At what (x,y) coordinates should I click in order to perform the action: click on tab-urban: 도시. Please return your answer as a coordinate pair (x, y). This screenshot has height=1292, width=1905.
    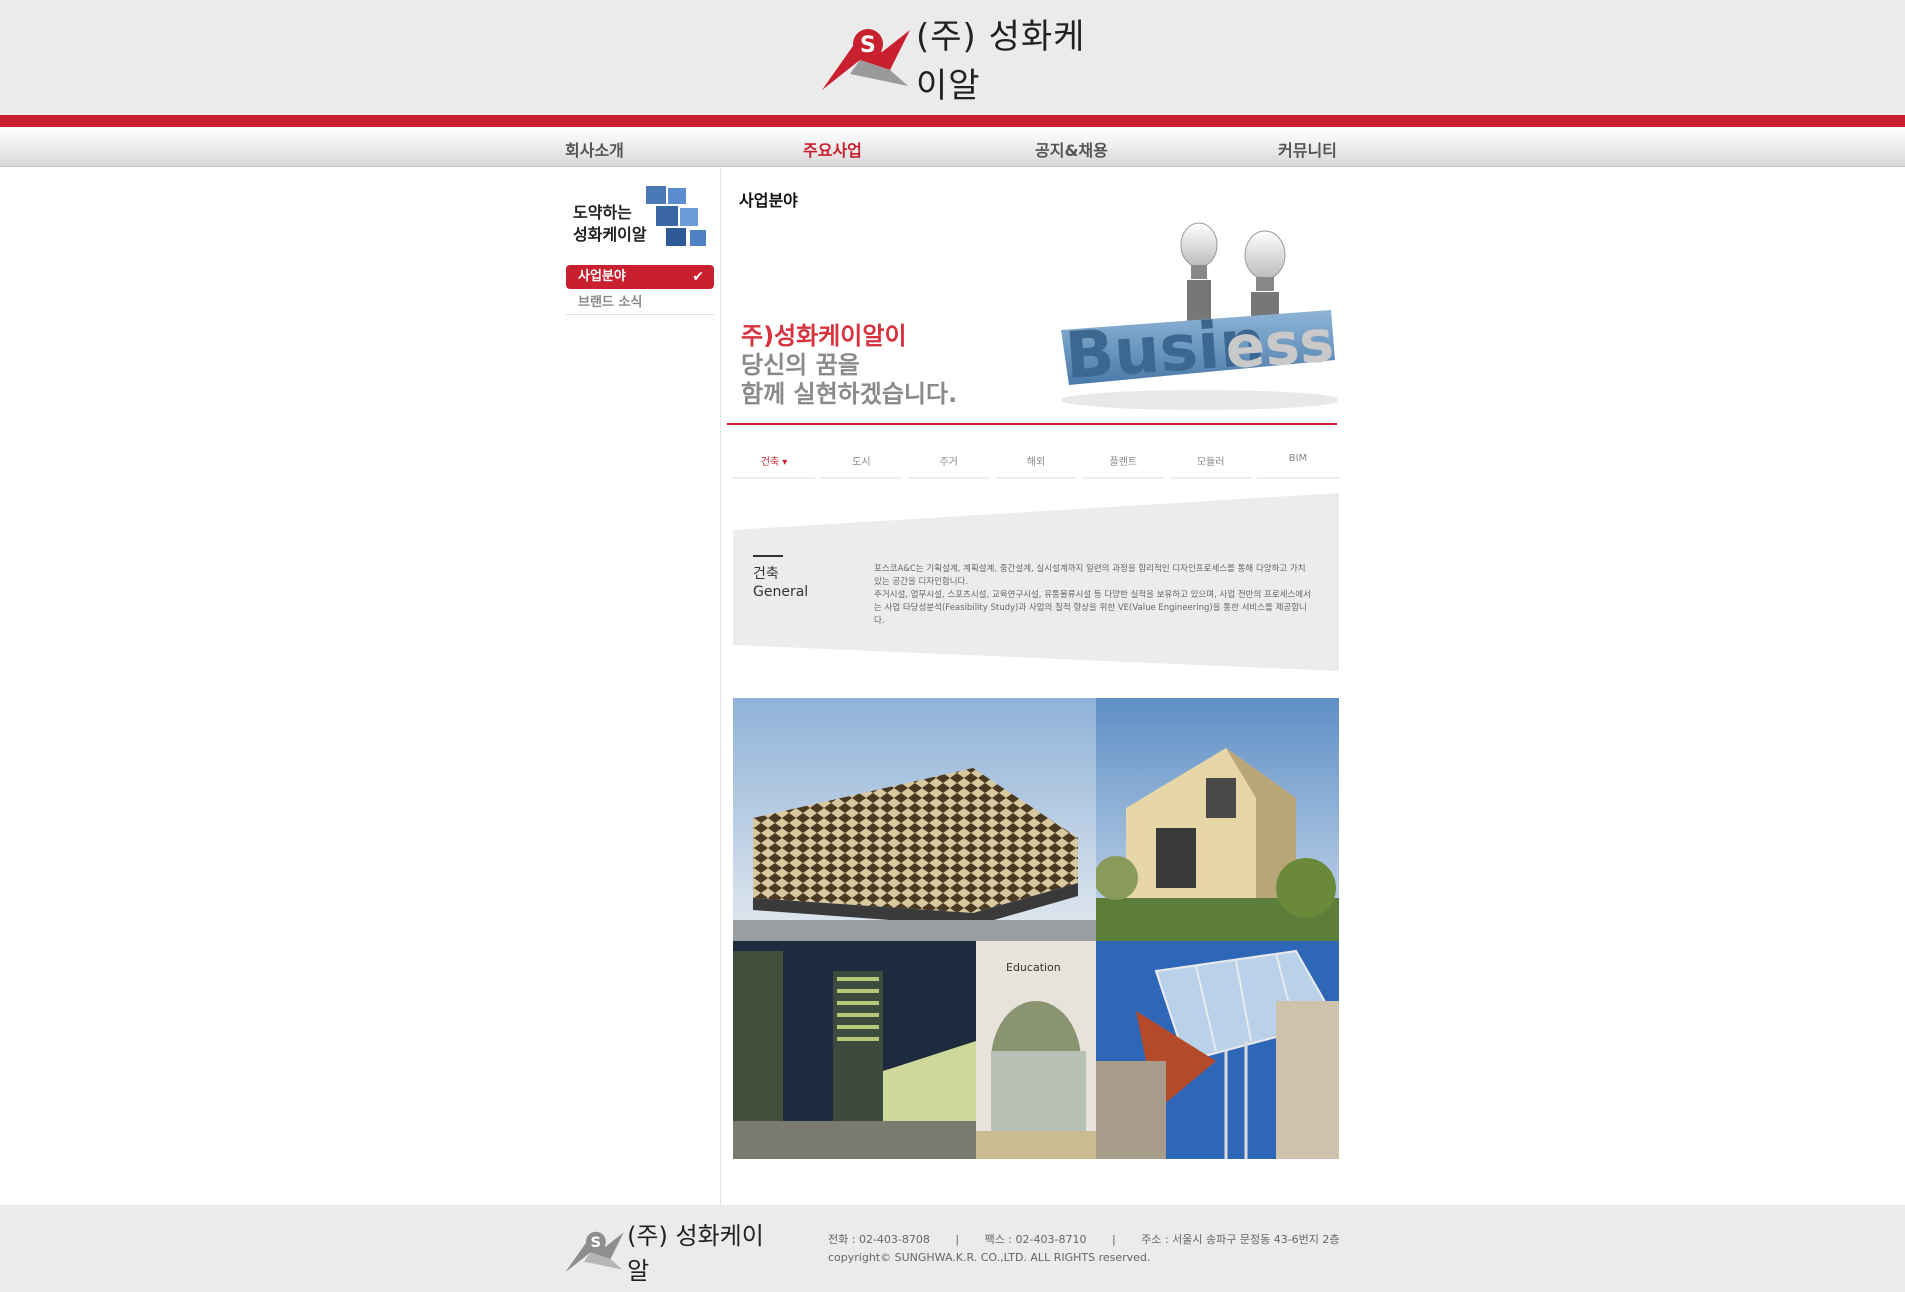
    Looking at the image, I should click on (861, 466).